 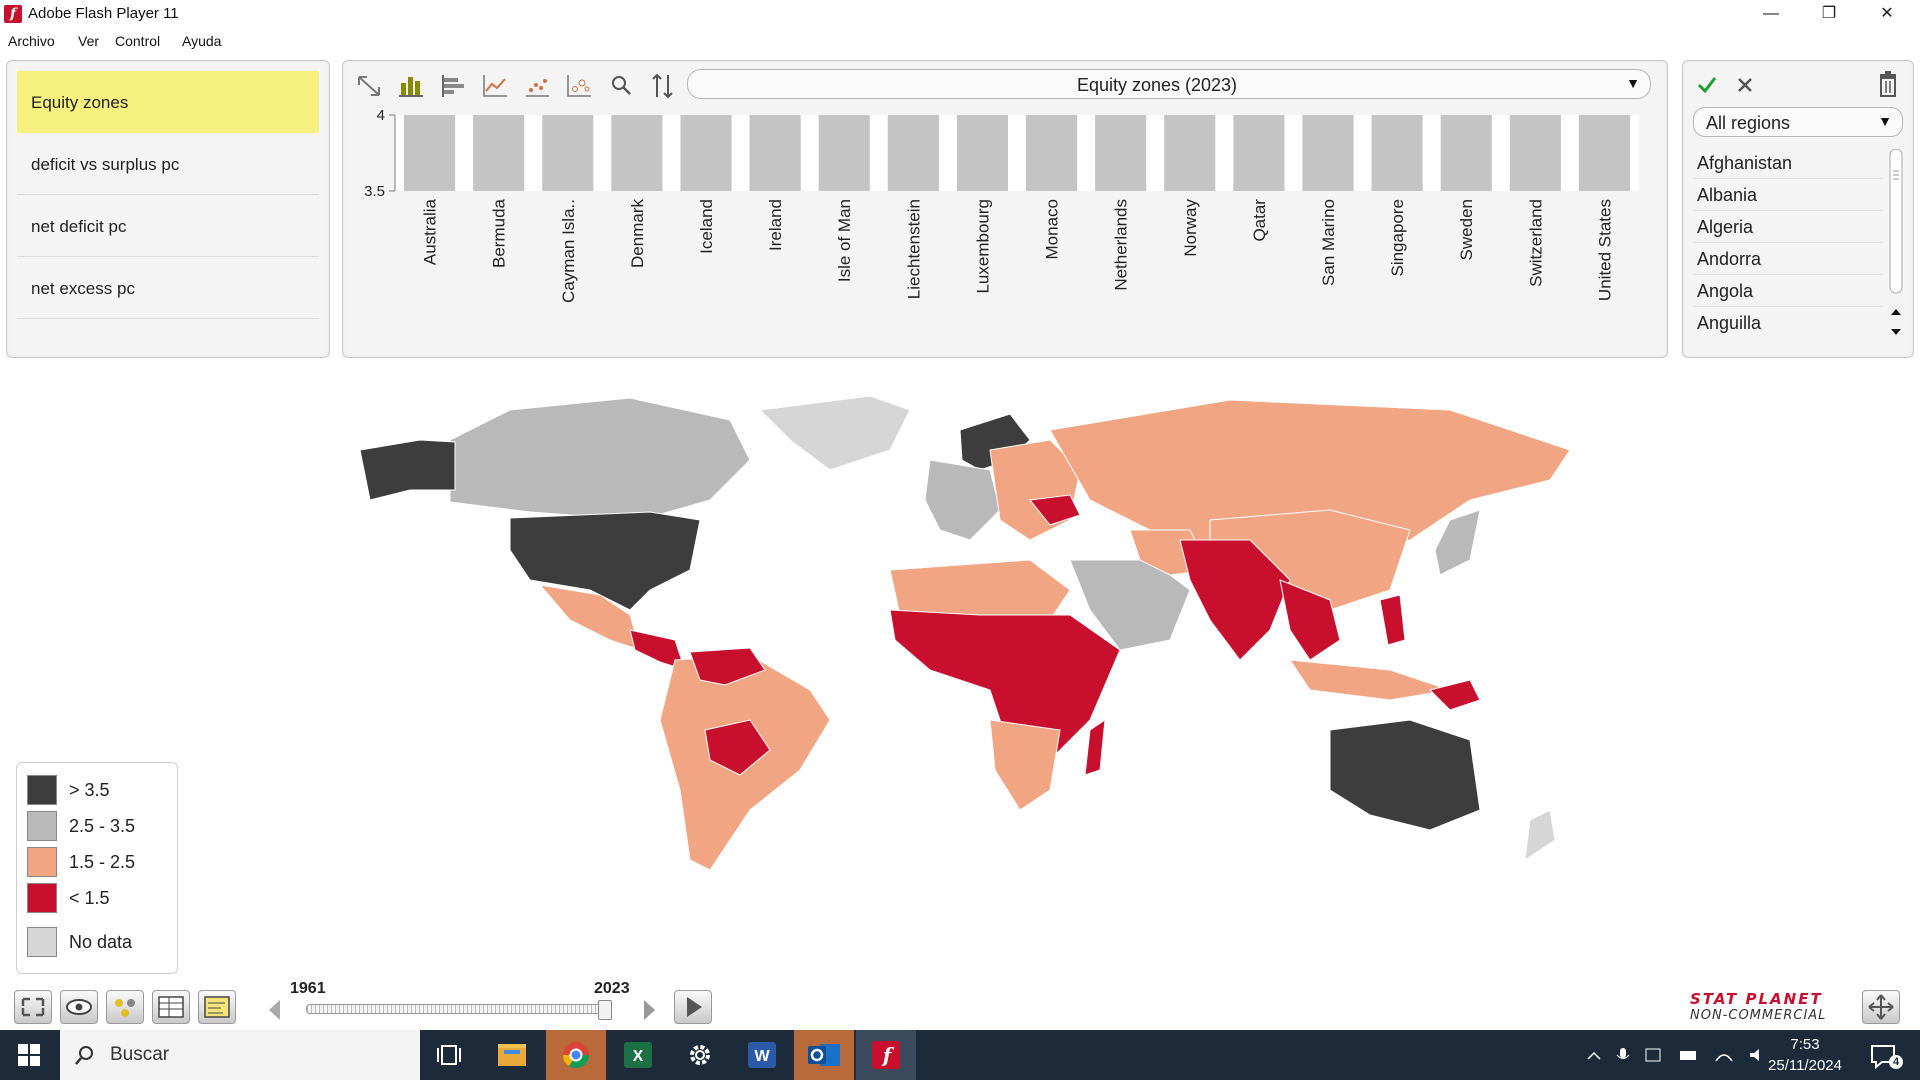 I want to click on chrome-app, so click(x=576, y=1055).